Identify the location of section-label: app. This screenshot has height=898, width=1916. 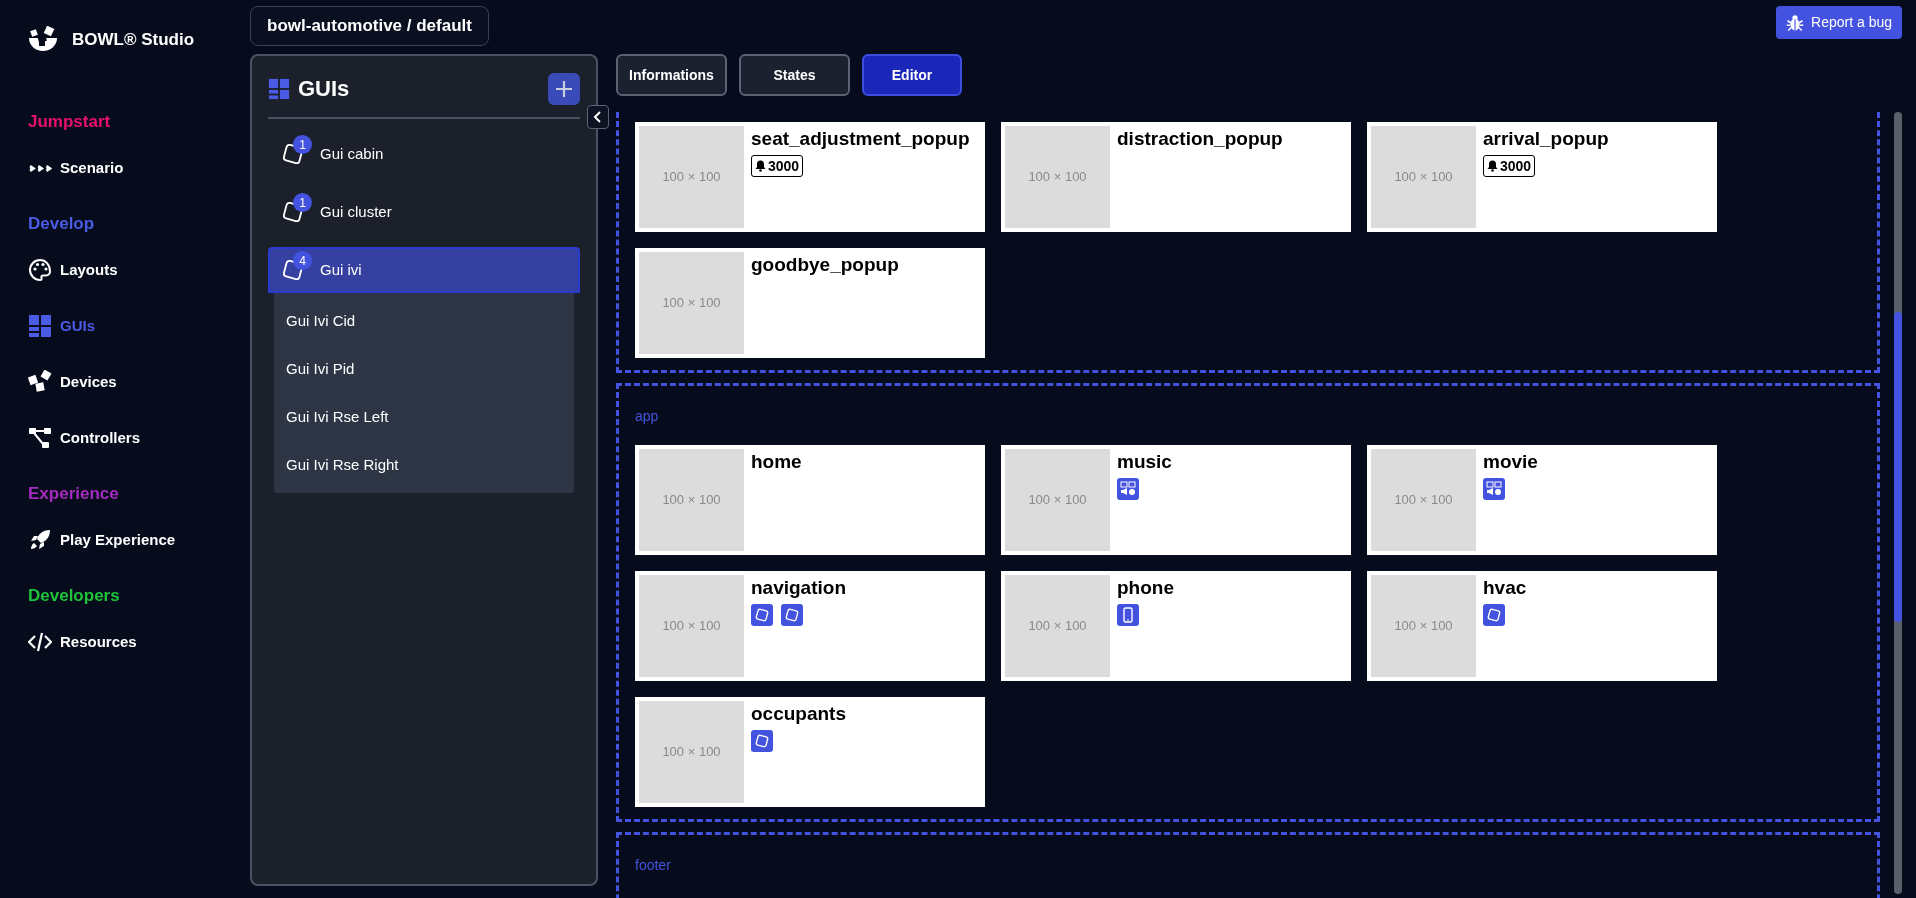
(647, 416).